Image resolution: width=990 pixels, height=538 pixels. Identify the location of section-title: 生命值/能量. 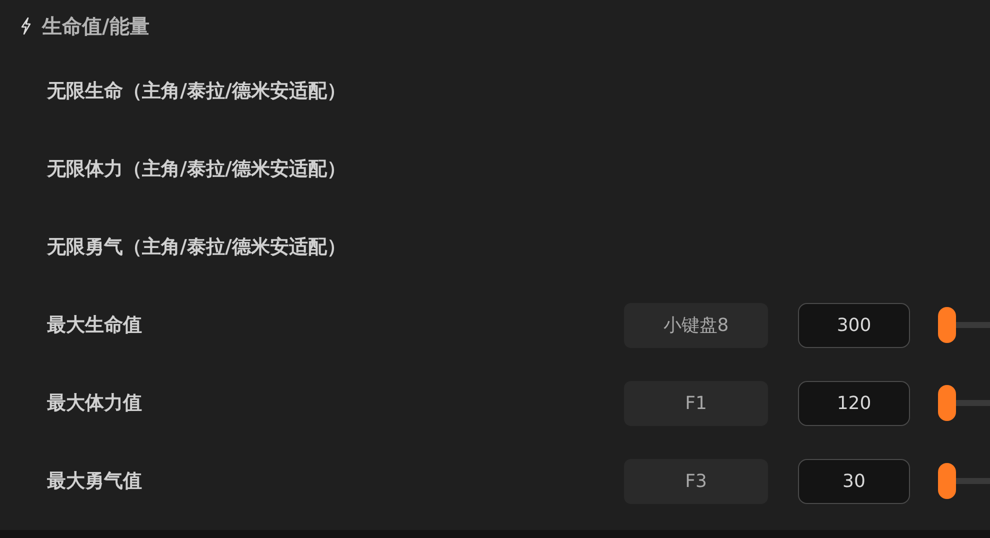
(96, 26).